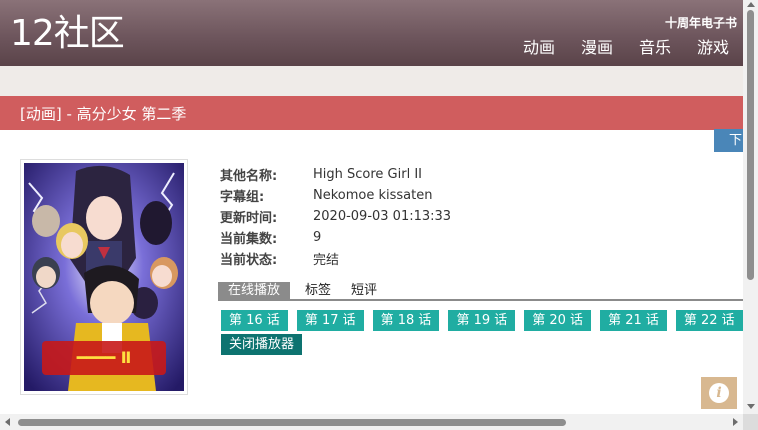 The image size is (758, 430). I want to click on page-title: [动画] - 高分少女 第二季, so click(103, 113).